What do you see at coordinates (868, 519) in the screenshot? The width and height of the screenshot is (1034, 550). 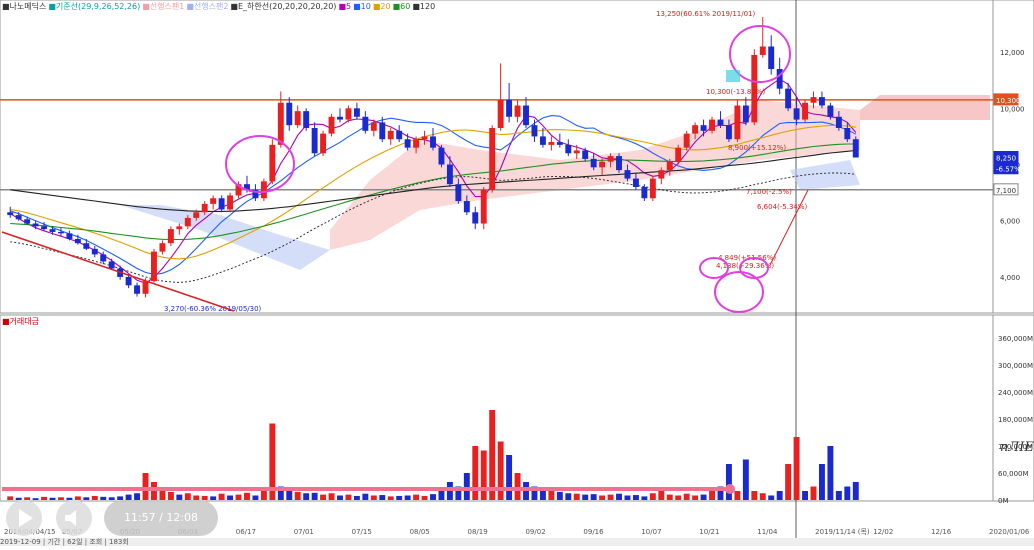 I see `captions-icon` at bounding box center [868, 519].